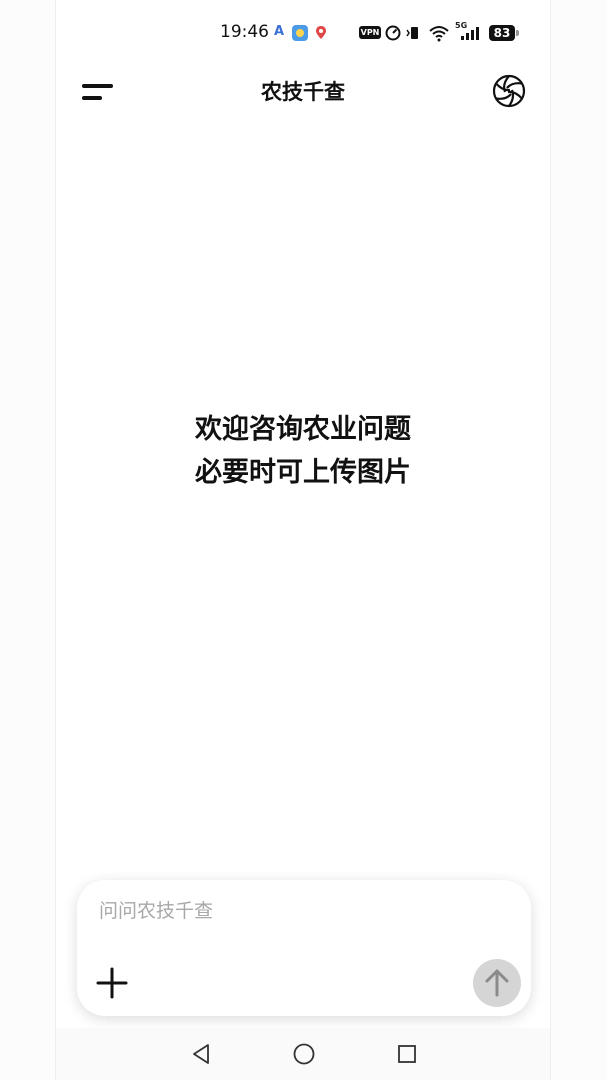 This screenshot has width=607, height=1080. I want to click on nav-home-button, so click(304, 1054).